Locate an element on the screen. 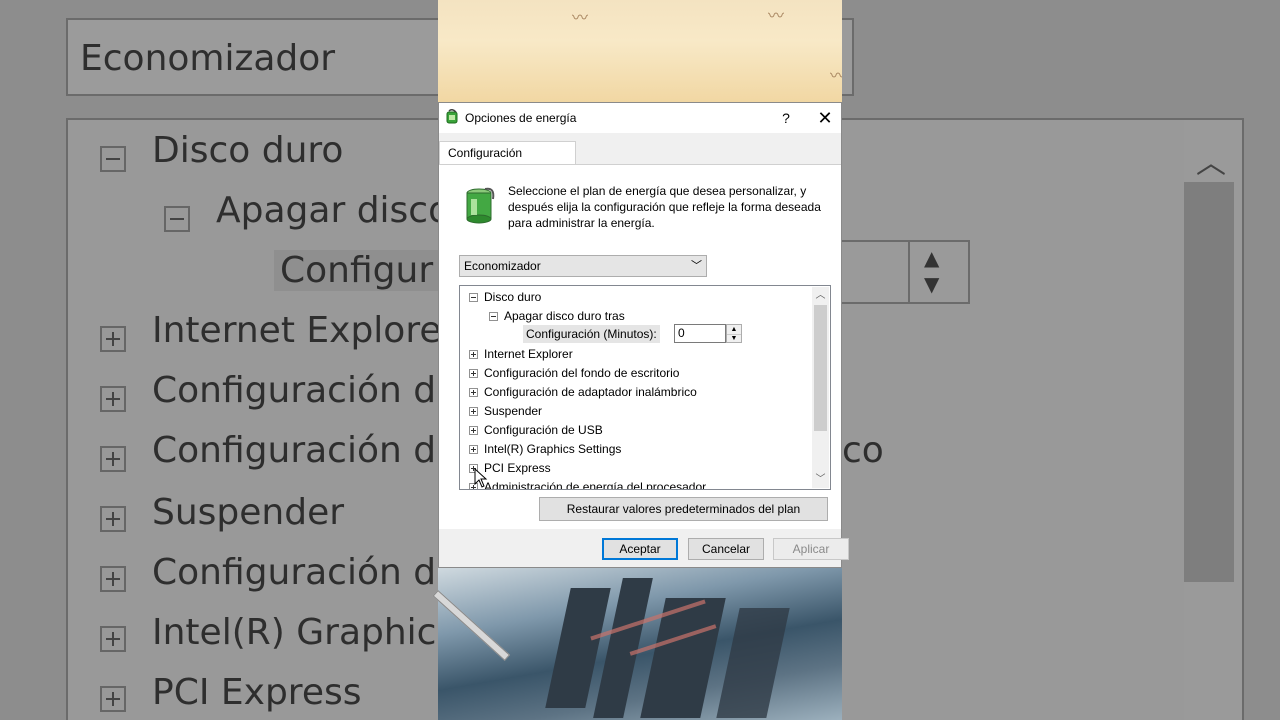 The width and height of the screenshot is (1280, 720). background-line: Apagar disco is located at coordinates (333, 210).